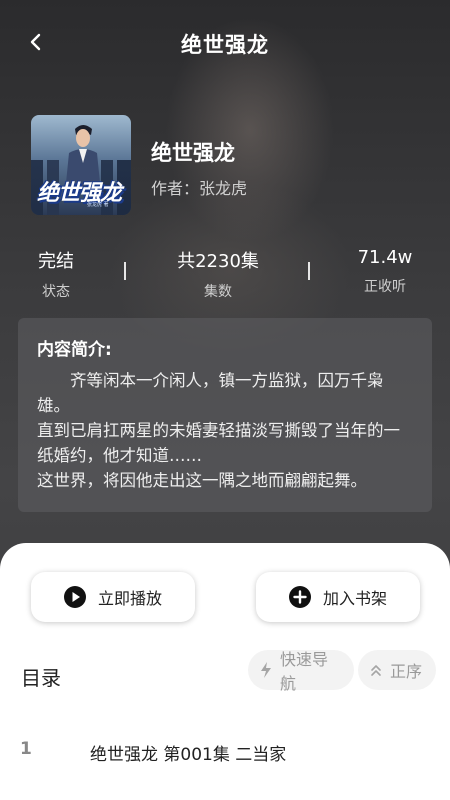  Describe the element at coordinates (354, 598) in the screenshot. I see `add-to-shelf-label: 加入书架` at that location.